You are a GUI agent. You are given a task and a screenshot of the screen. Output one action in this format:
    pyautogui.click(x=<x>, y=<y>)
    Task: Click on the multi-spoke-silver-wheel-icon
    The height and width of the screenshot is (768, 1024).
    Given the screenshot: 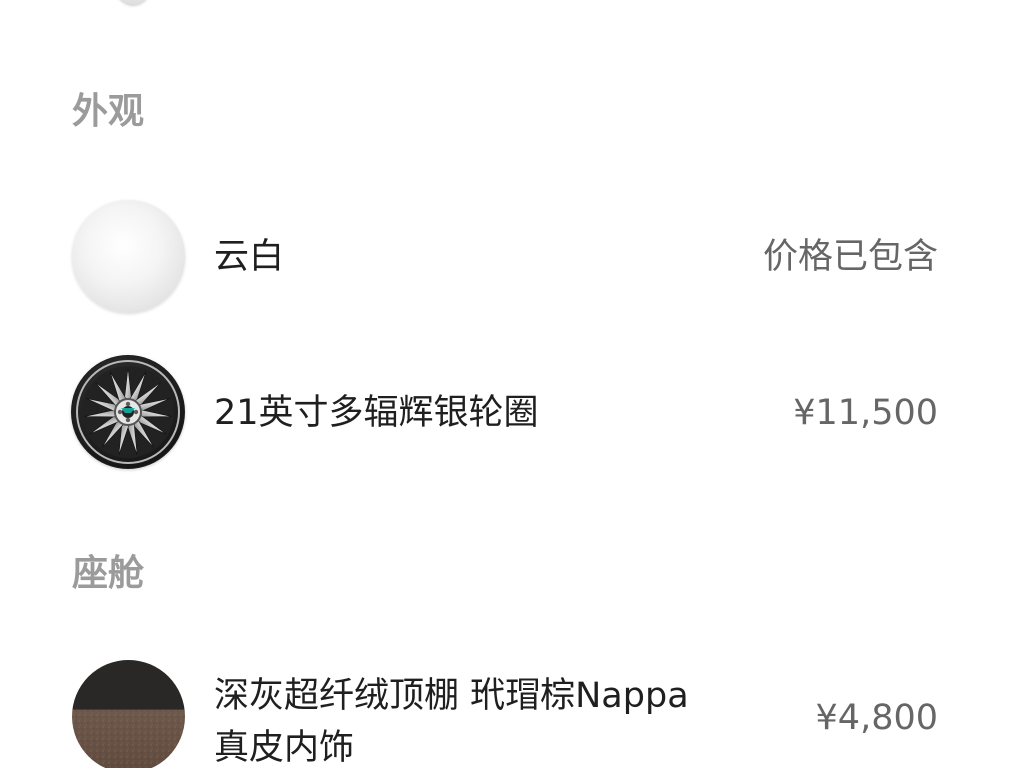 What is the action you would take?
    pyautogui.click(x=128, y=412)
    